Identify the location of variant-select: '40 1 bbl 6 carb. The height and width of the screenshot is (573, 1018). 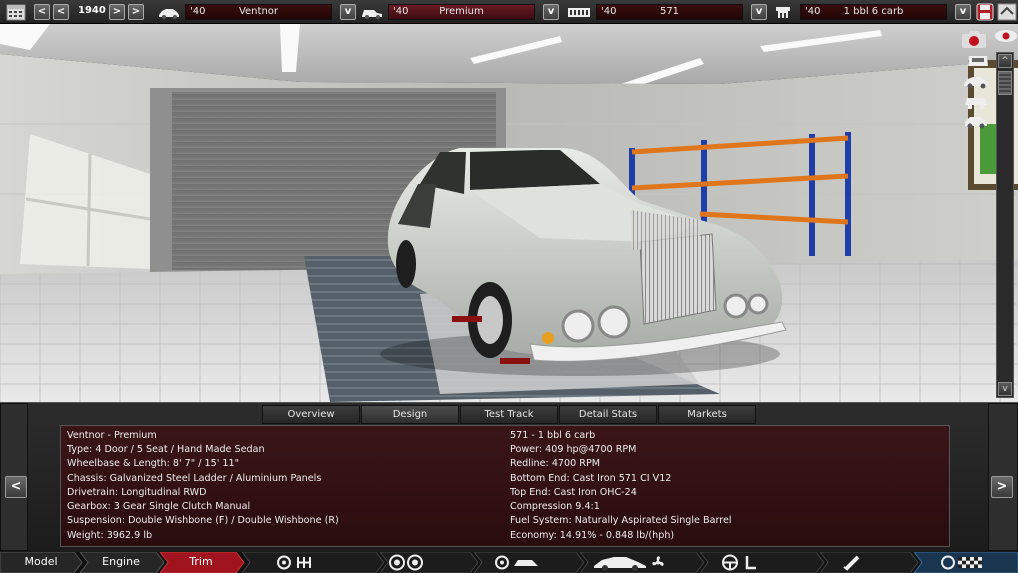
(873, 12).